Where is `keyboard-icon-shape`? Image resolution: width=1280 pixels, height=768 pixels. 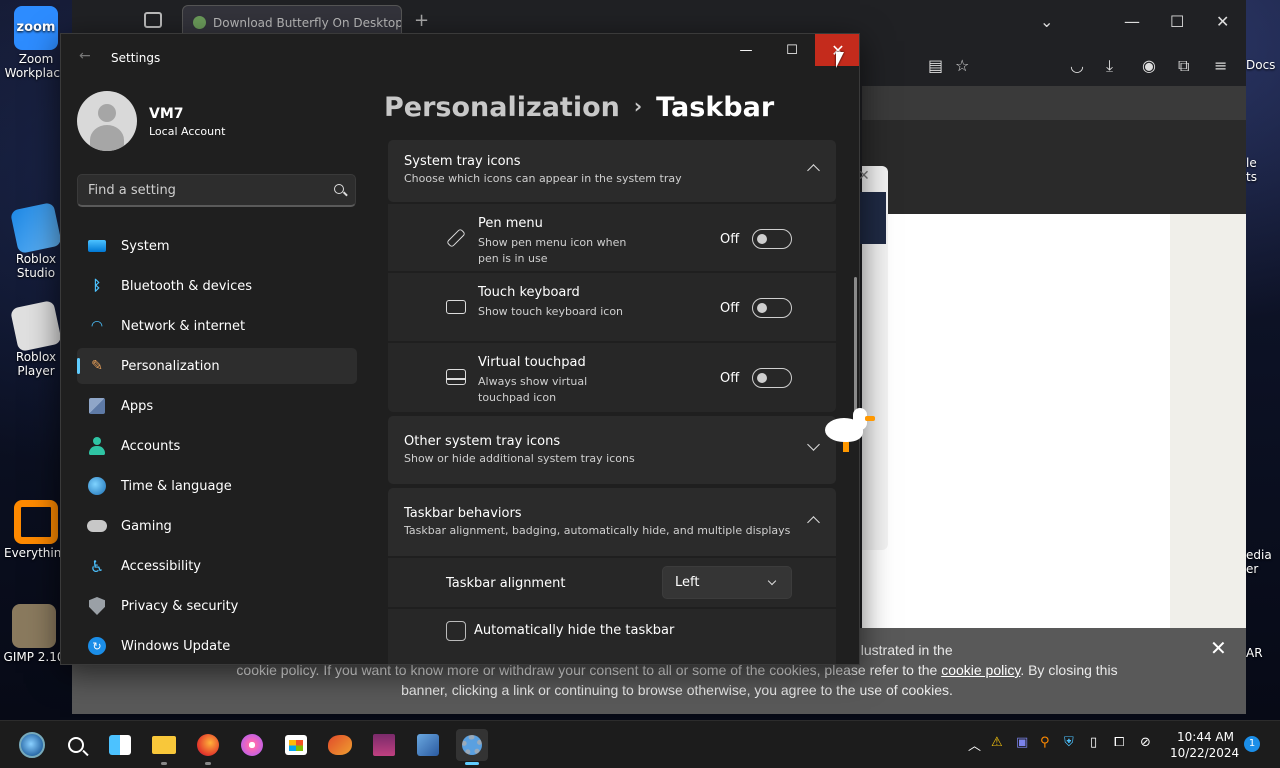
keyboard-icon-shape is located at coordinates (456, 307).